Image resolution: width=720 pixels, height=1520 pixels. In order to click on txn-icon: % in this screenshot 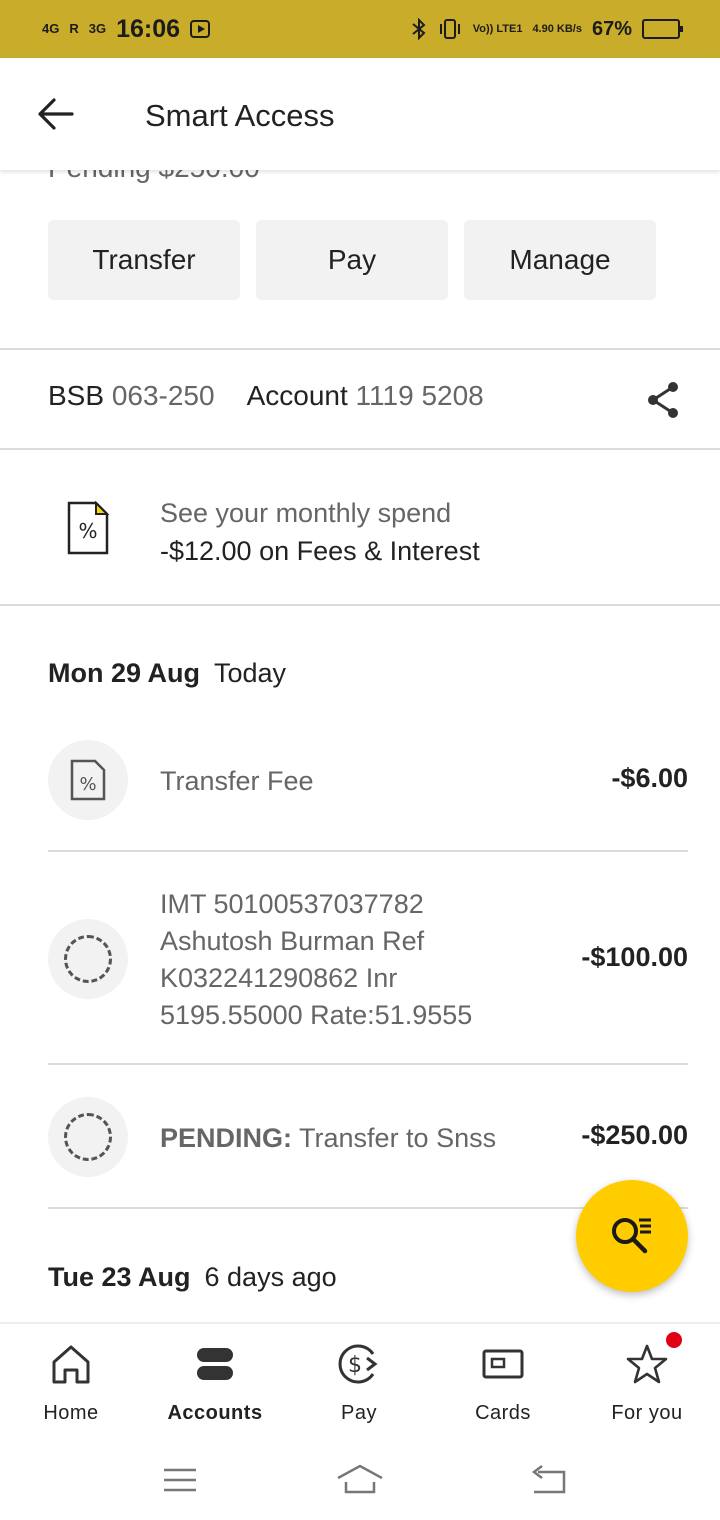, I will do `click(88, 780)`.